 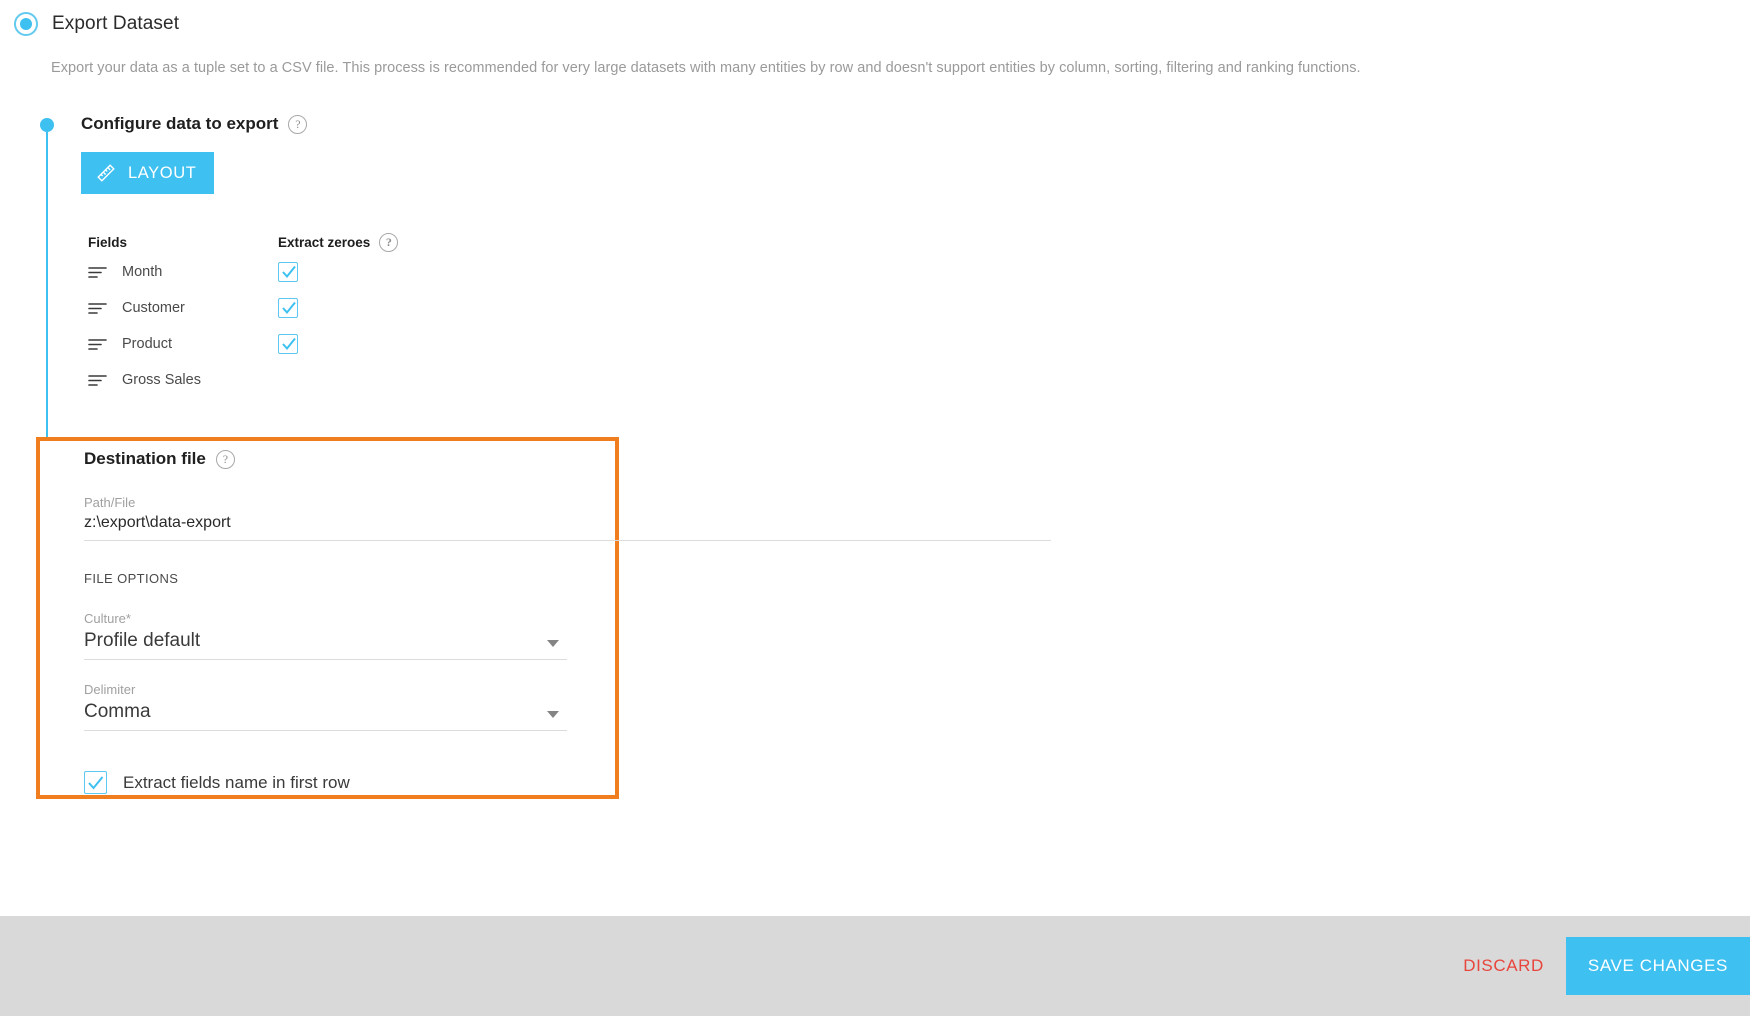 I want to click on table-row: Customer, so click(x=298, y=308).